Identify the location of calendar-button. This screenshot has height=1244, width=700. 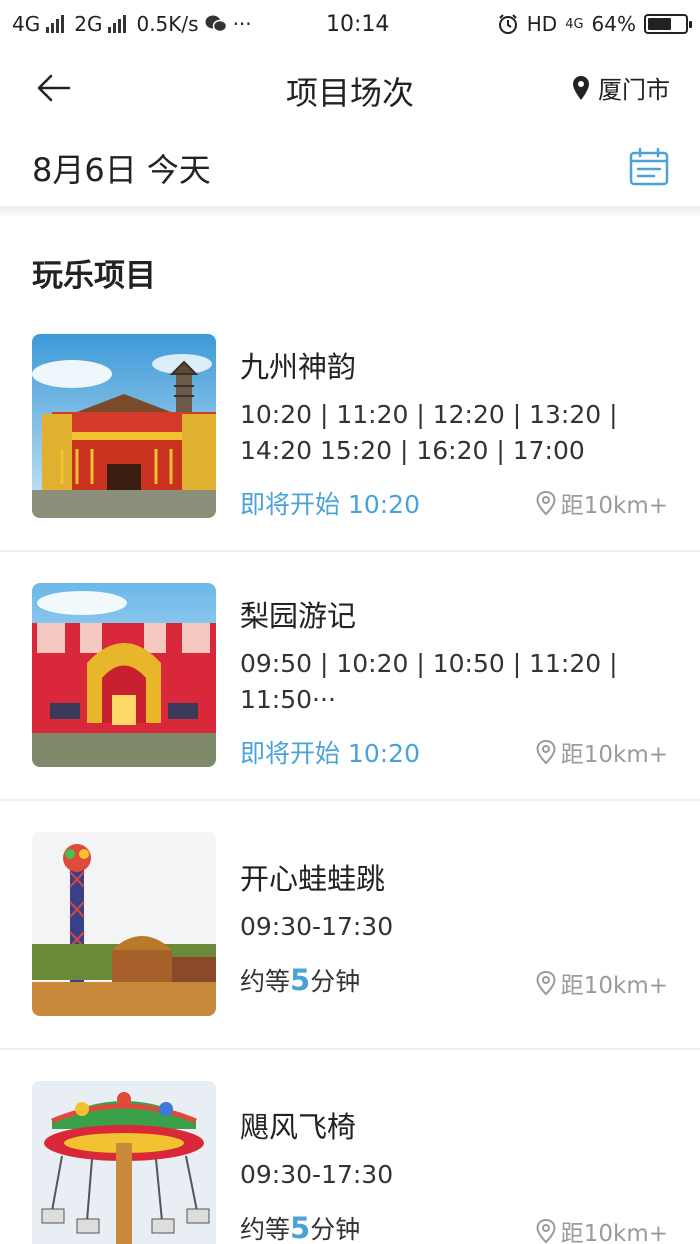
(649, 167).